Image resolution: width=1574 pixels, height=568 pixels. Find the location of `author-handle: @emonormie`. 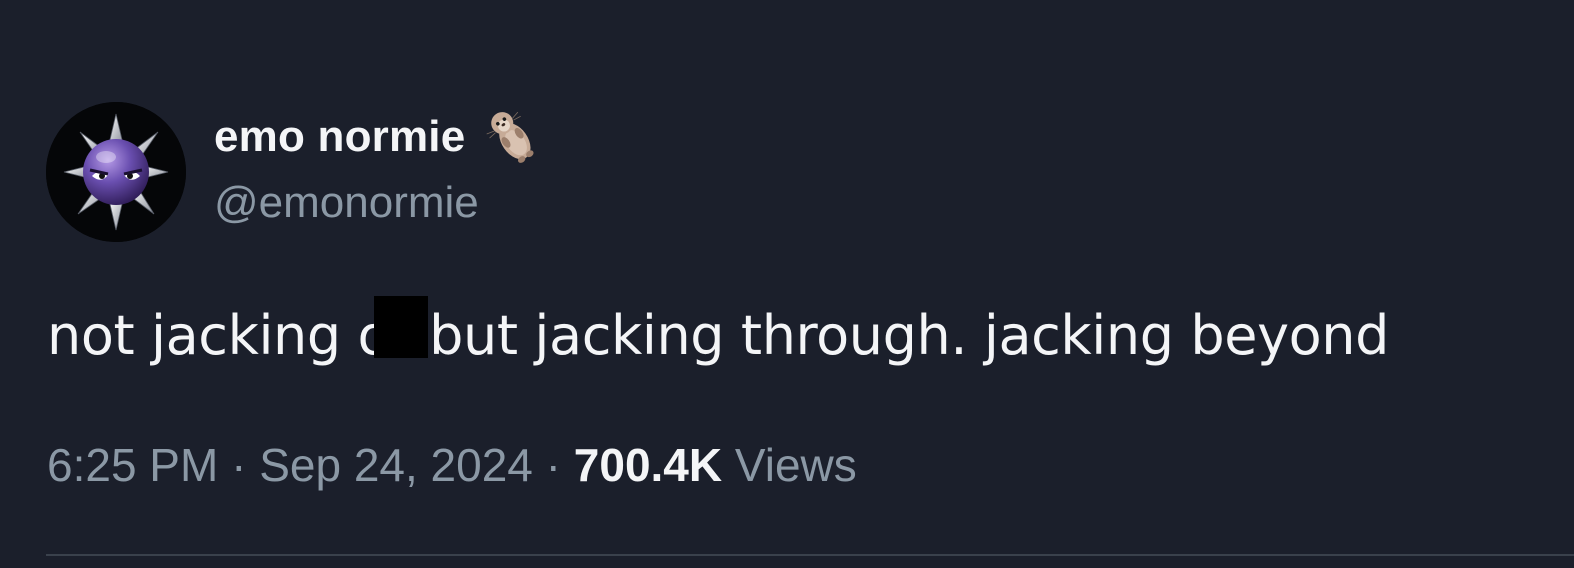

author-handle: @emonormie is located at coordinates (346, 203).